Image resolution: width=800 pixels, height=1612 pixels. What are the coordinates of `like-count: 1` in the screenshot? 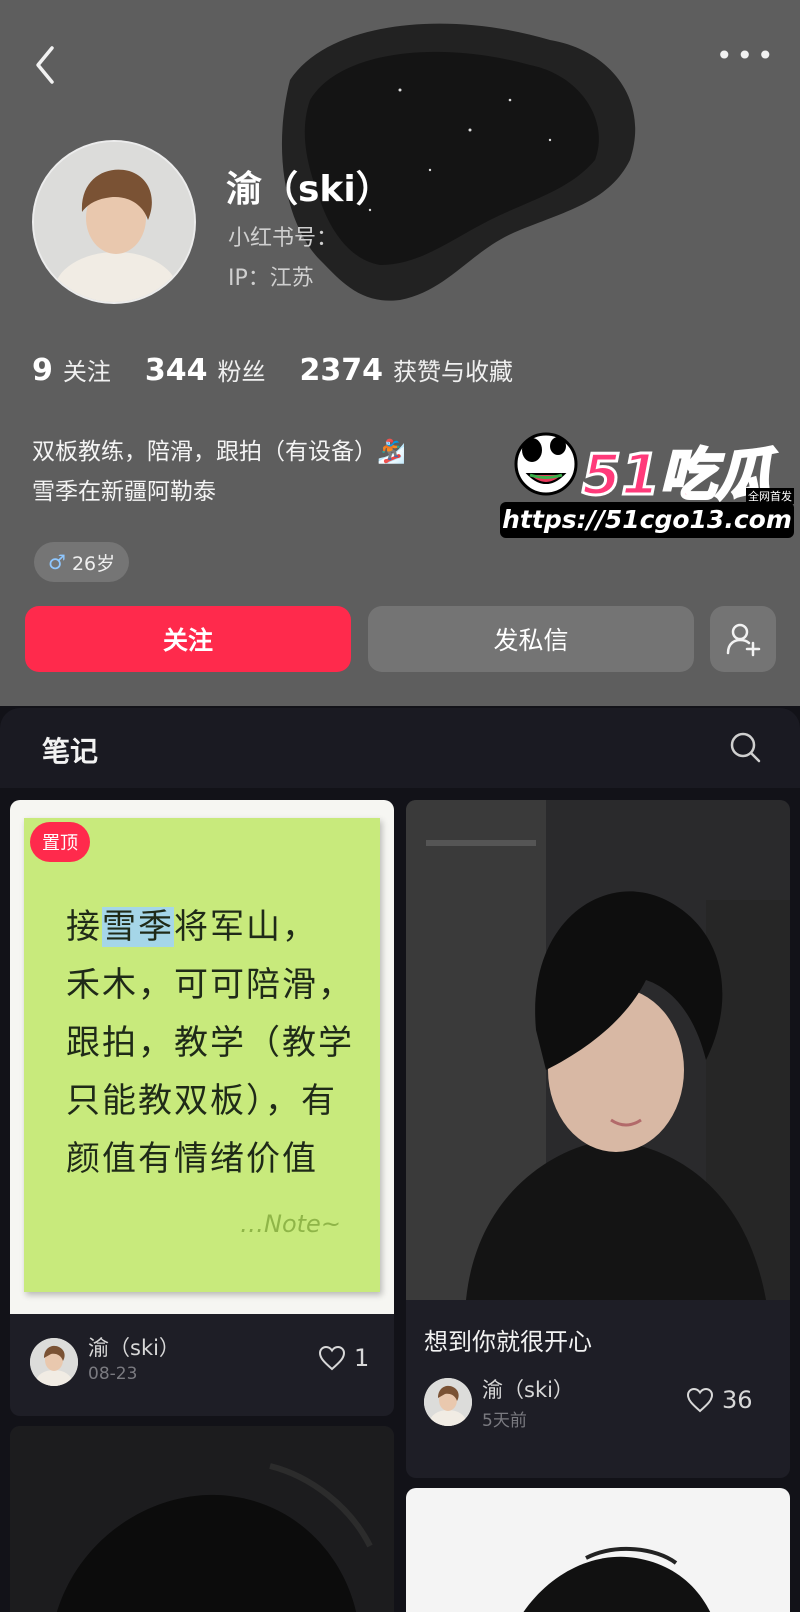 It's located at (362, 1358).